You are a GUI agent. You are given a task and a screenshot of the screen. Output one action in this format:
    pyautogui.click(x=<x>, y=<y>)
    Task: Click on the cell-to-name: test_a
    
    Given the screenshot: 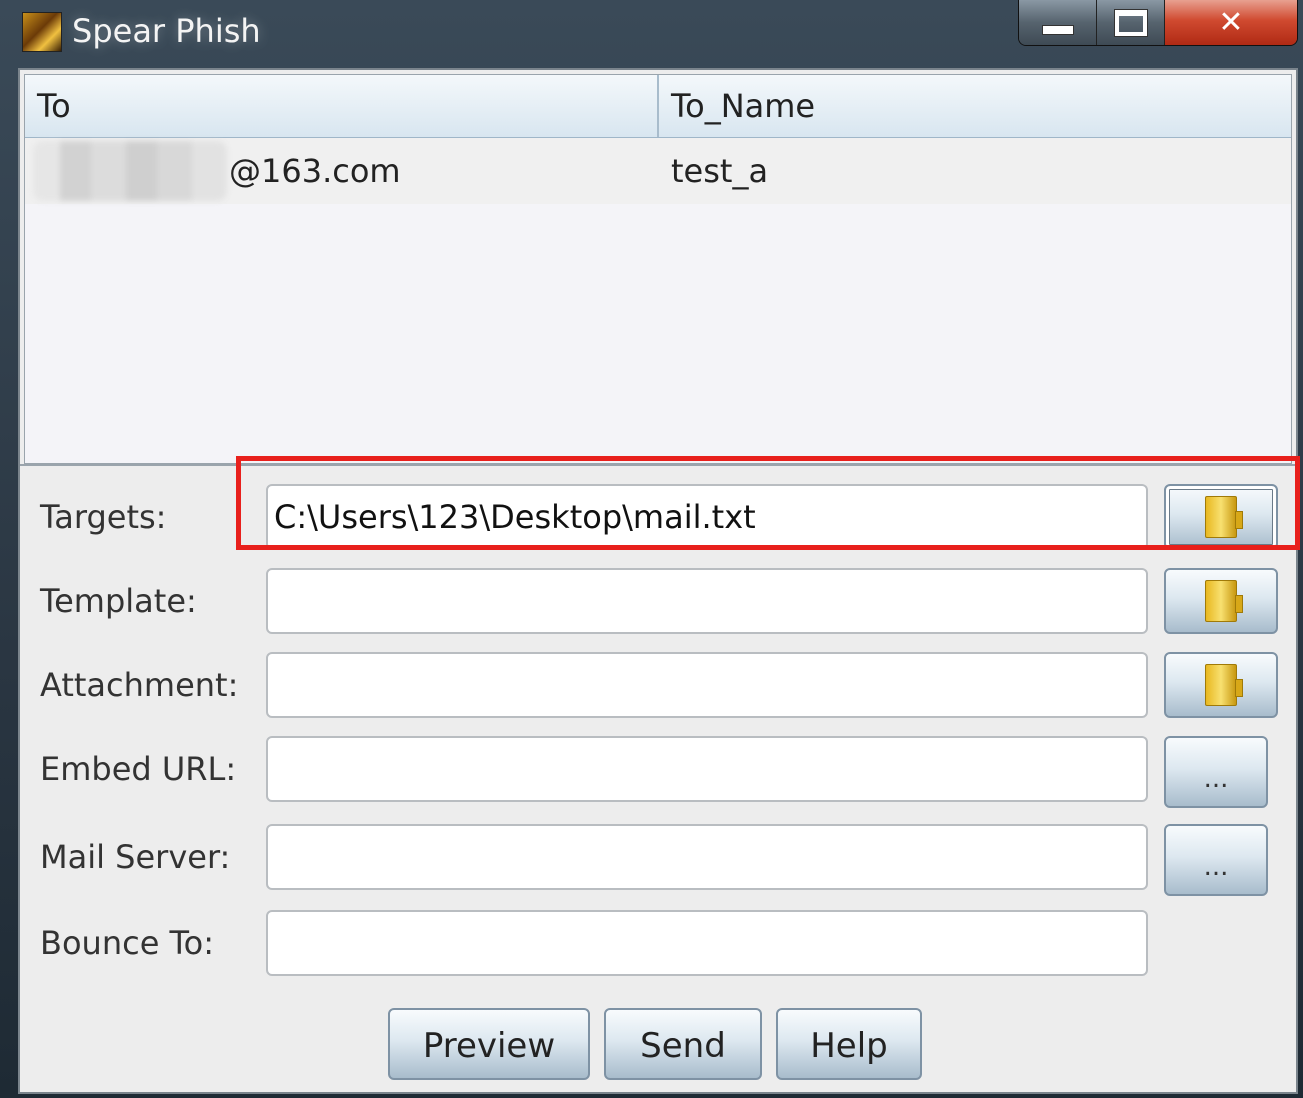 What is the action you would take?
    pyautogui.click(x=720, y=171)
    